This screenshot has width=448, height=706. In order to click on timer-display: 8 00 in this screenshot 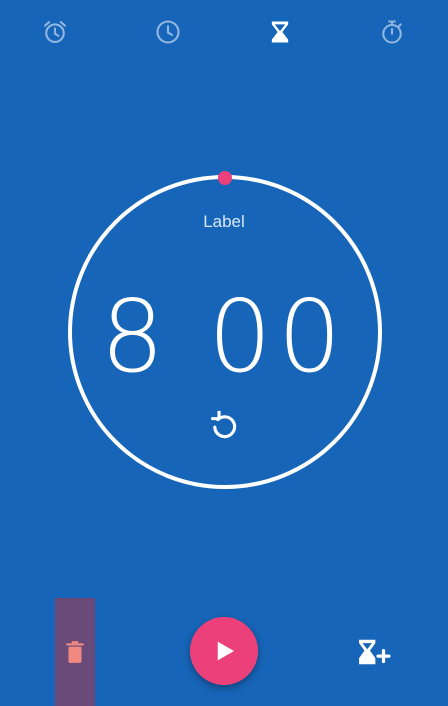, I will do `click(224, 336)`.